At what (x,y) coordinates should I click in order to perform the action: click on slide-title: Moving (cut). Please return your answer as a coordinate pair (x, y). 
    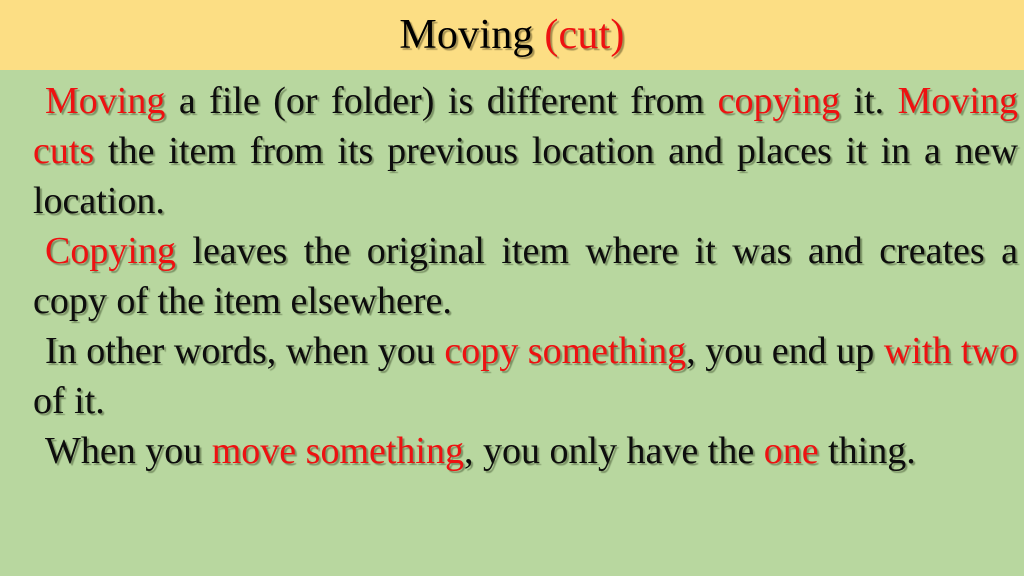
    Looking at the image, I should click on (511, 35).